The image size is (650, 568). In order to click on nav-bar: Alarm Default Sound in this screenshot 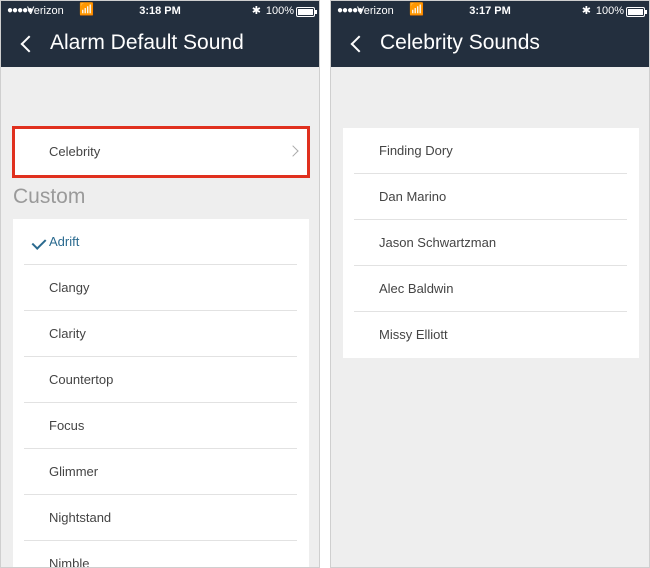, I will do `click(160, 44)`.